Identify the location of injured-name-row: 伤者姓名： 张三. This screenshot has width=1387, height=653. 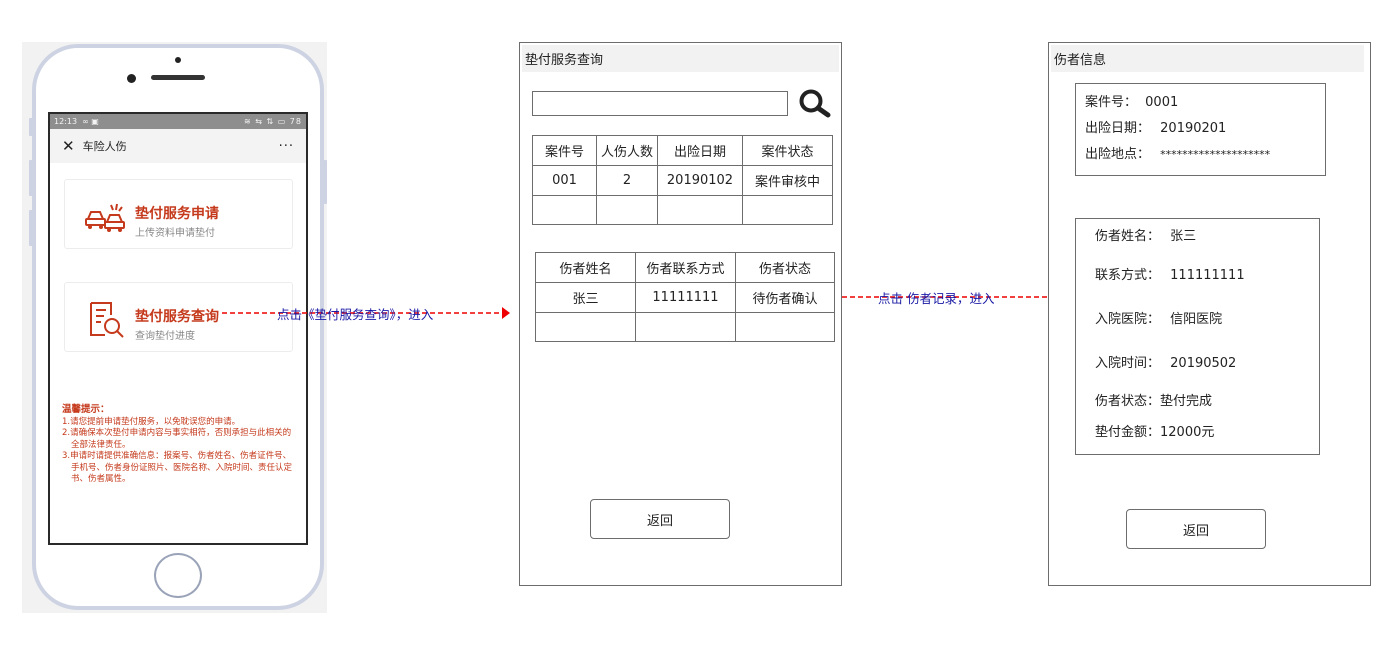
(1145, 234).